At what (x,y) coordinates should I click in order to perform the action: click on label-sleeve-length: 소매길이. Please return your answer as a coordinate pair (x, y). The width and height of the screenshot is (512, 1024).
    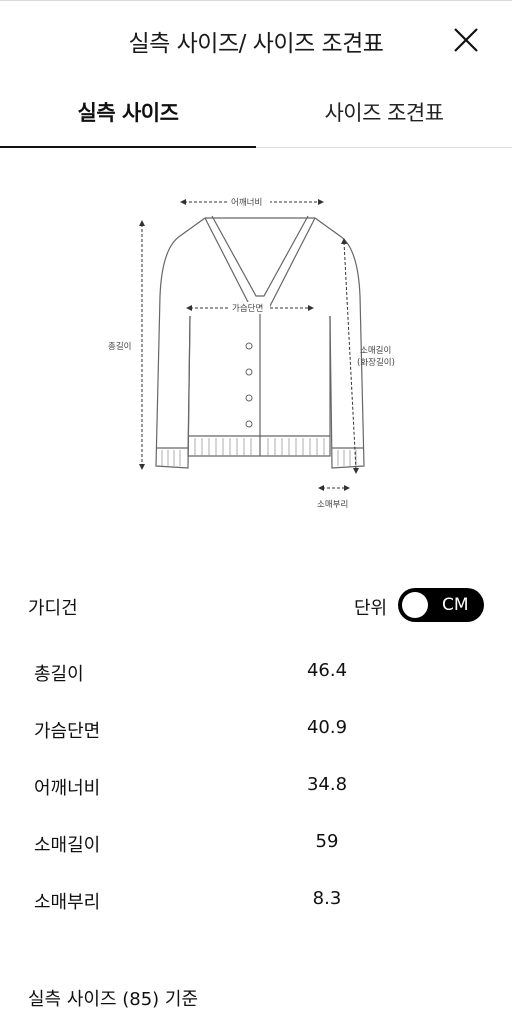
    Looking at the image, I should click on (375, 350).